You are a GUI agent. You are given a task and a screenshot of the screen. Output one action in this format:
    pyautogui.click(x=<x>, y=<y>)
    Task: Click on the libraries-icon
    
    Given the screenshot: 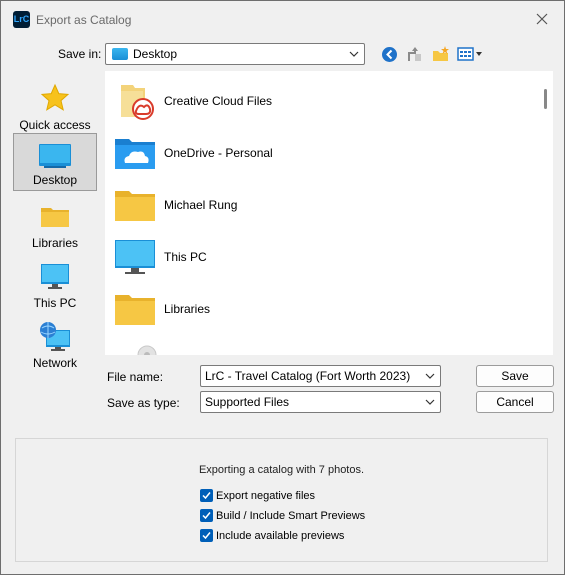 What is the action you would take?
    pyautogui.click(x=55, y=217)
    